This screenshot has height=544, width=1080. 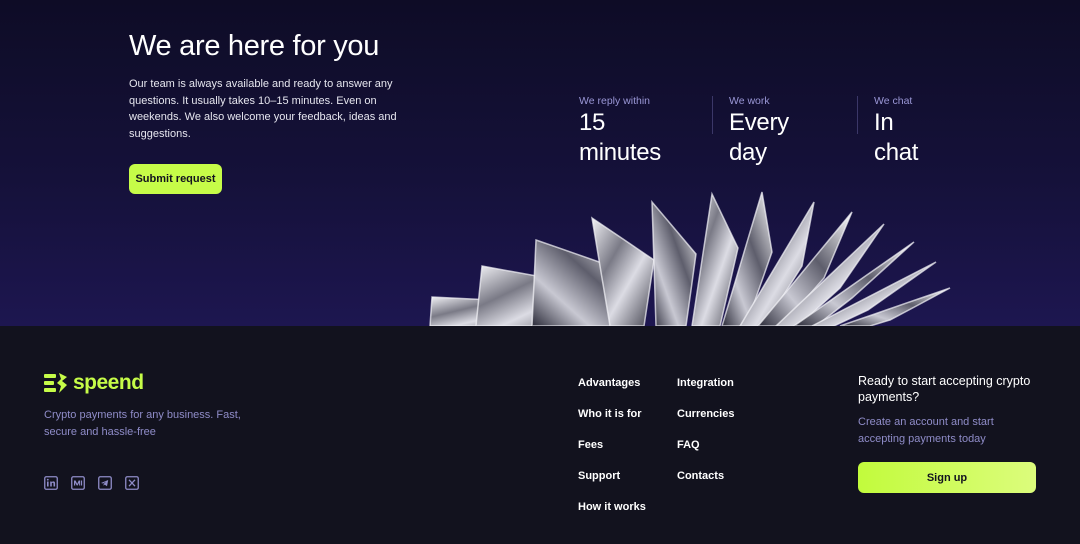 What do you see at coordinates (705, 383) in the screenshot?
I see `nav-integration: Integration` at bounding box center [705, 383].